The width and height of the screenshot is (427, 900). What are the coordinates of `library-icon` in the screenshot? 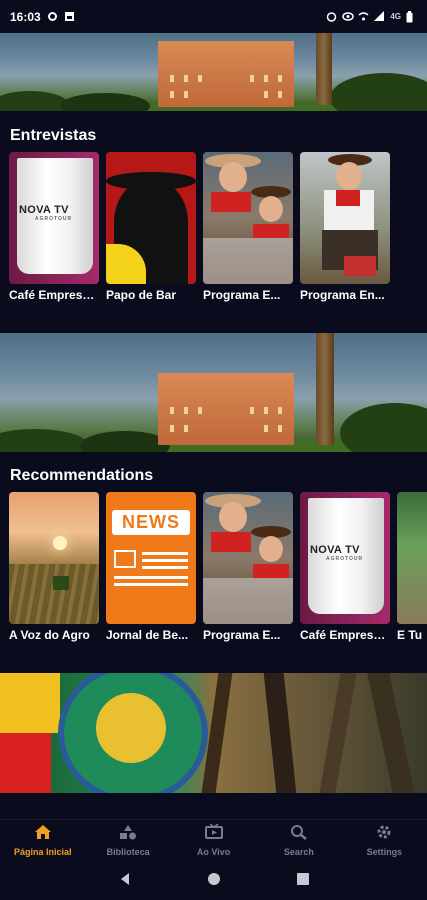 It's located at (128, 834).